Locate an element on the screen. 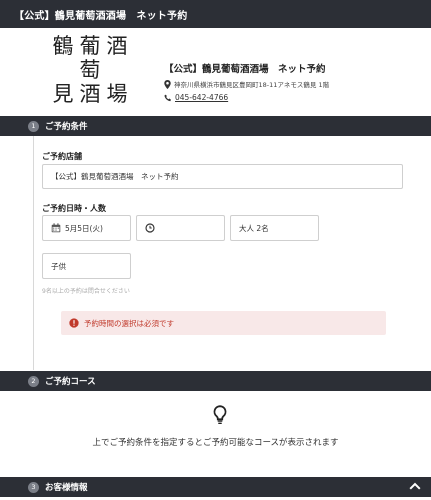 This screenshot has width=431, height=500. section-title: ご予約条件 is located at coordinates (66, 127).